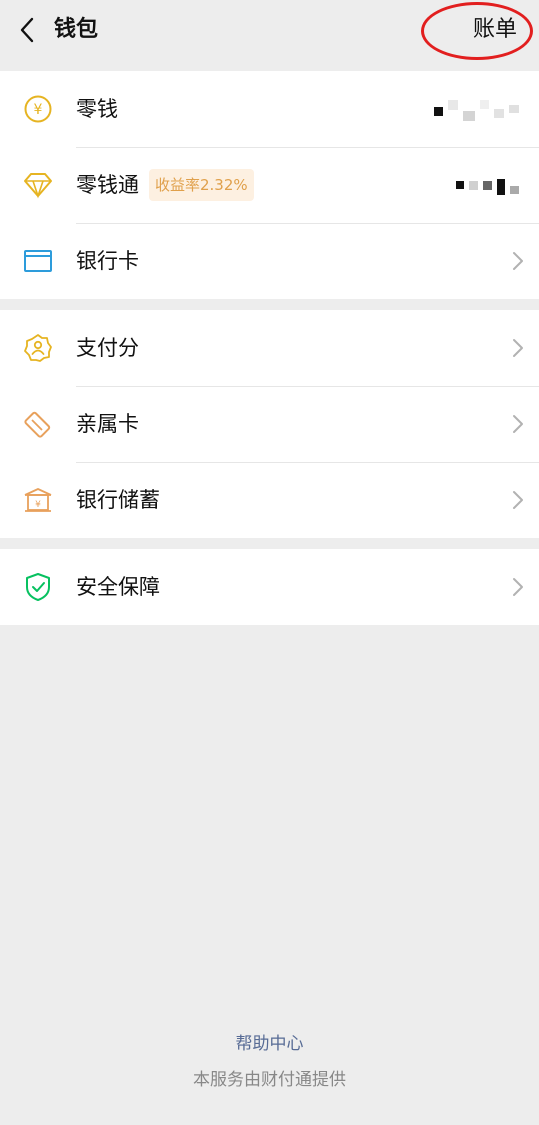 This screenshot has height=1125, width=539. I want to click on yuan-coin-icon: ¥, so click(38, 109).